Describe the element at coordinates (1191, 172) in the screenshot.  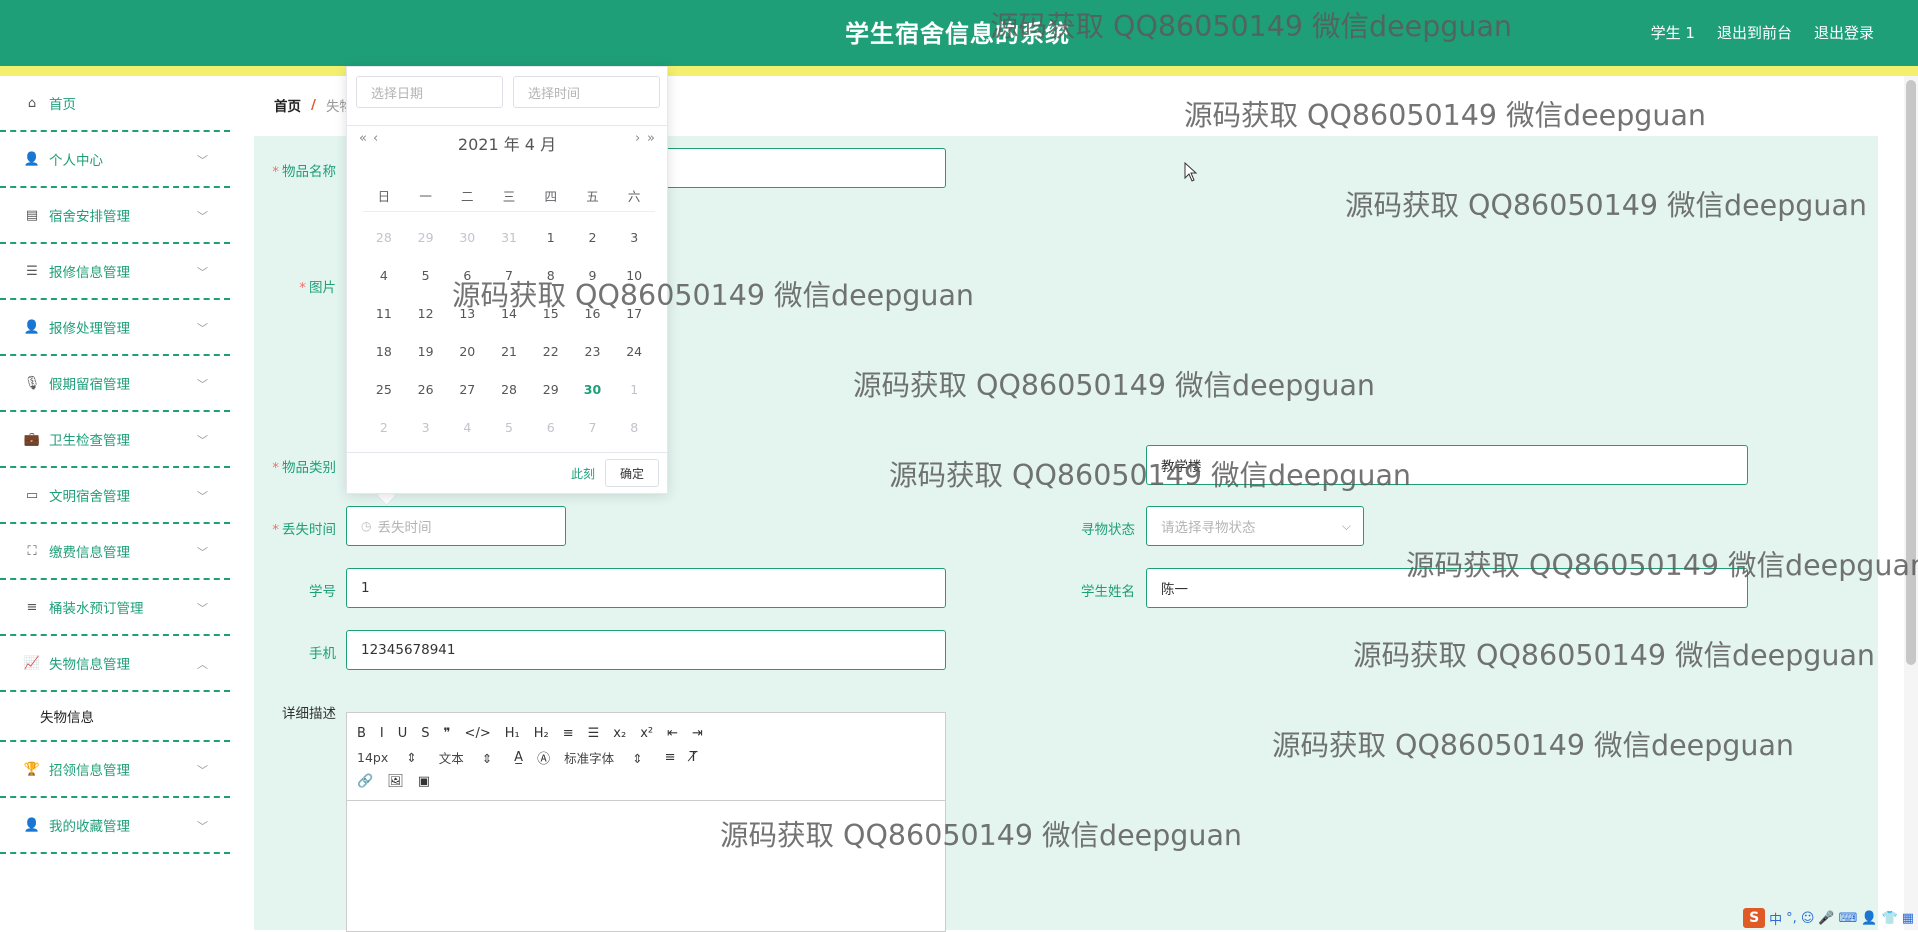
I see `mouse-cursor-icon` at that location.